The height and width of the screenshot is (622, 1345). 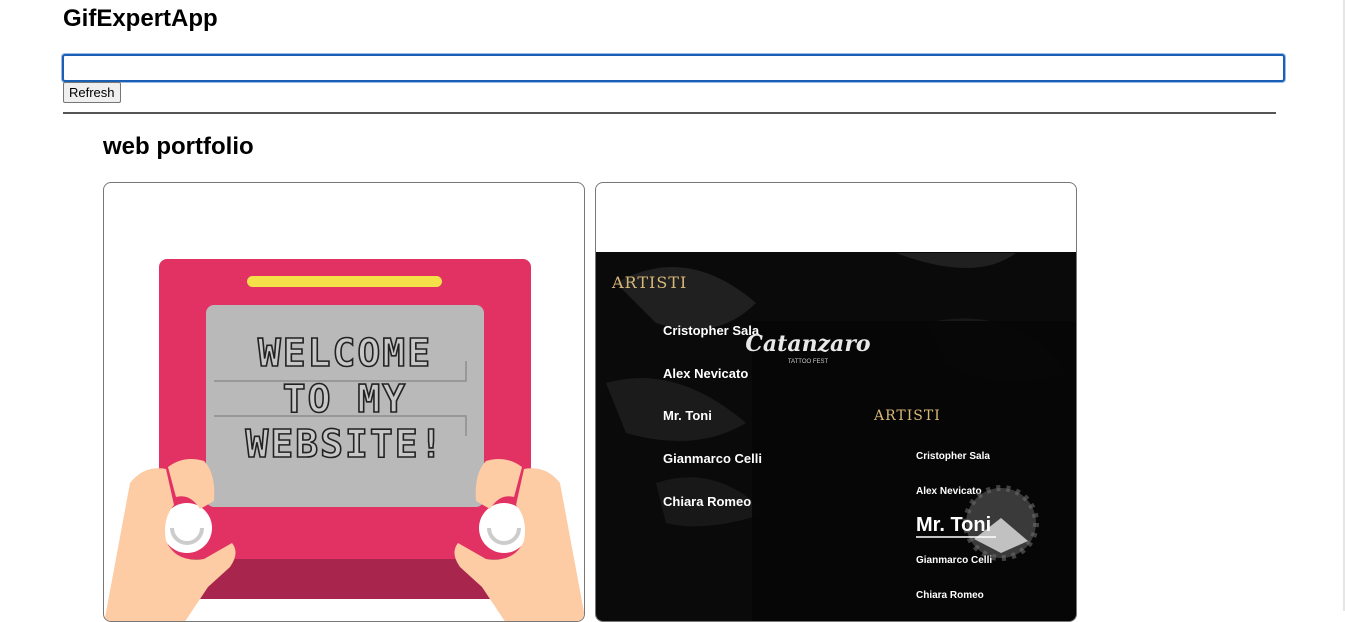 I want to click on overlay-artist-item: Gianmarco Celli, so click(x=954, y=560).